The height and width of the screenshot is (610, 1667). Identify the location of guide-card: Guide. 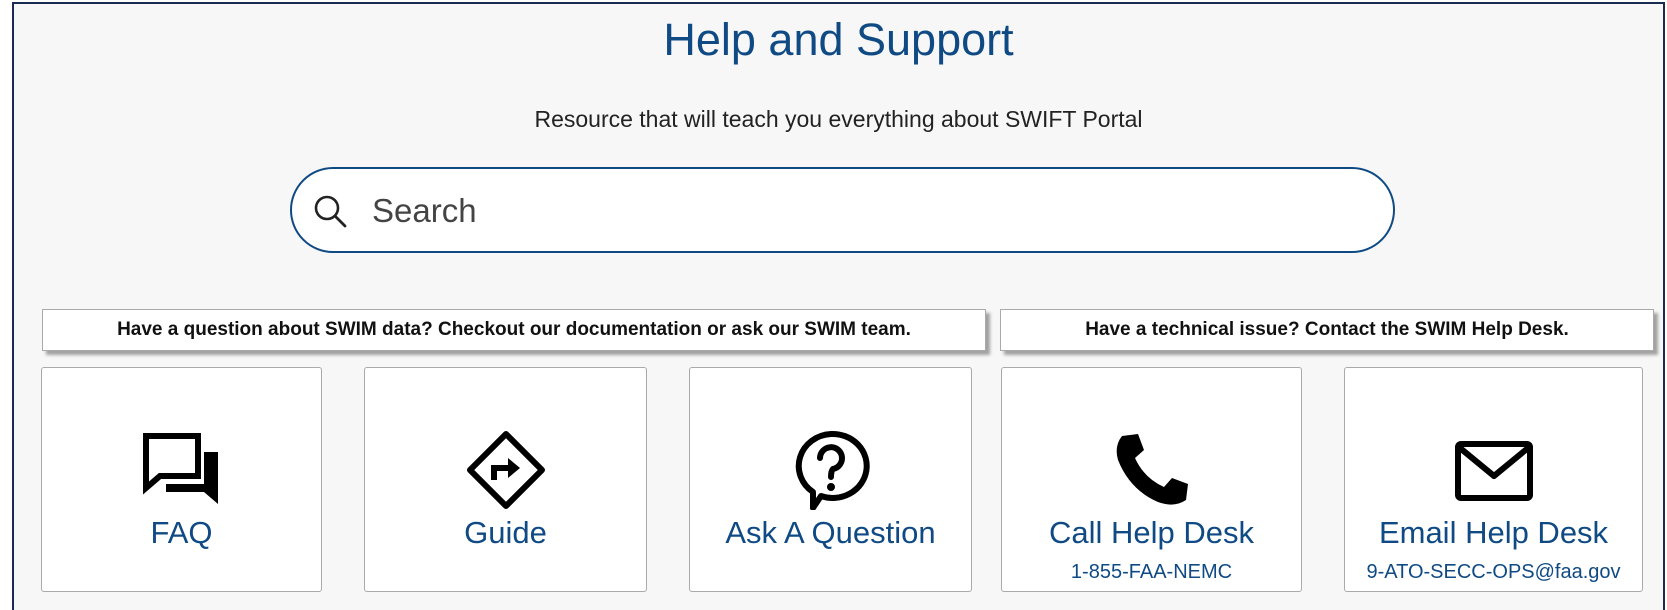
(505, 479).